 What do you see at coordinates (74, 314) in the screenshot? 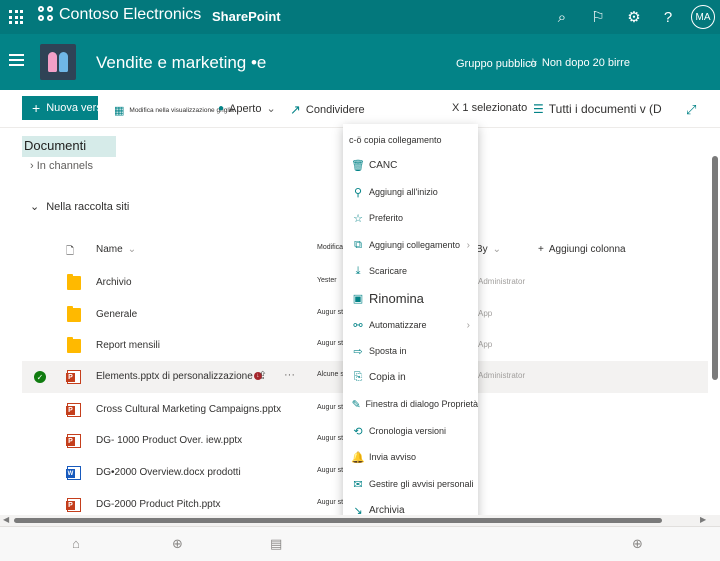
I see `folder-icon` at bounding box center [74, 314].